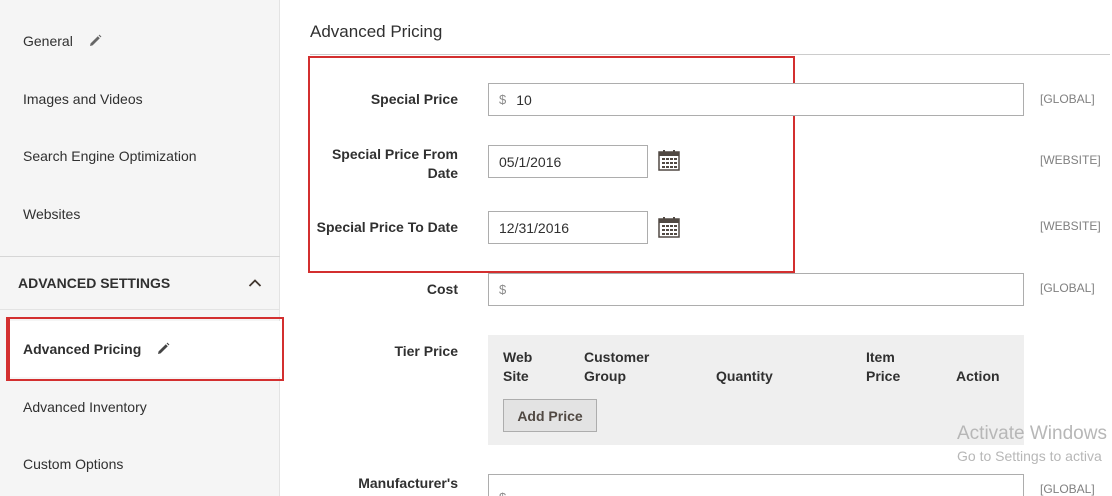 Image resolution: width=1112 pixels, height=496 pixels. What do you see at coordinates (1029, 456) in the screenshot?
I see `activation-watermark-subtitle: Go to Settings to activa` at bounding box center [1029, 456].